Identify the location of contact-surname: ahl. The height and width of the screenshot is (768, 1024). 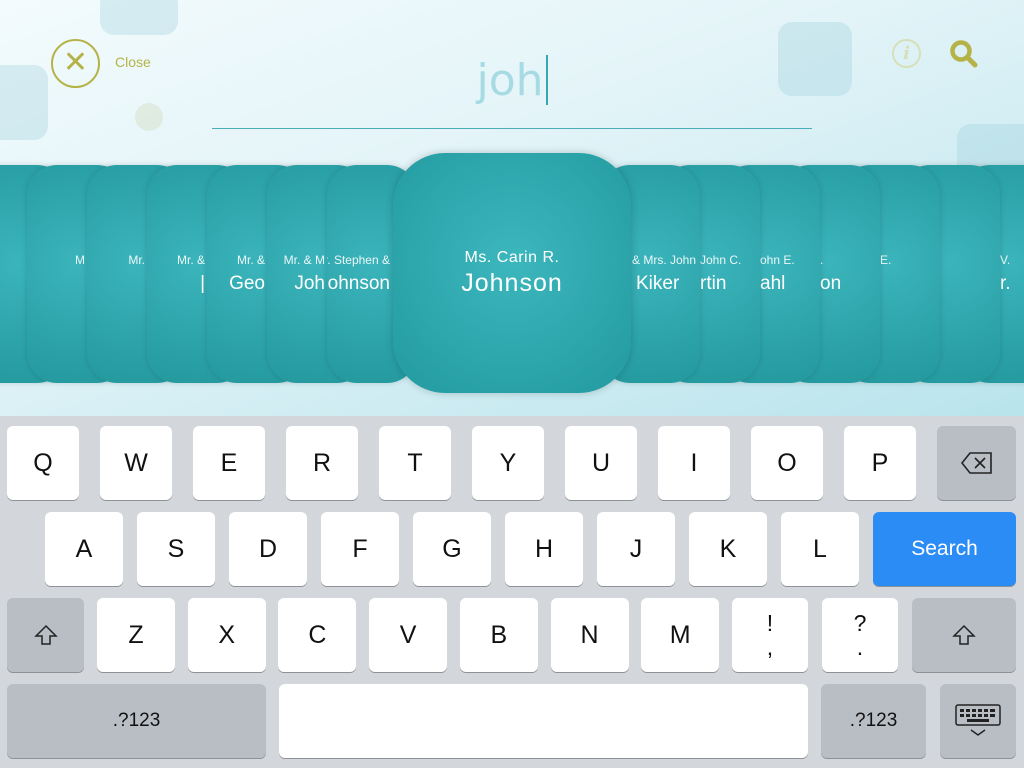
(773, 283).